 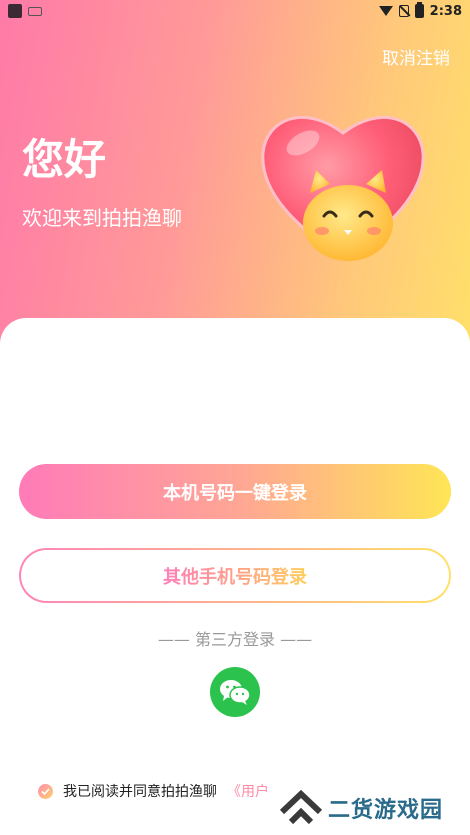 I want to click on other-phone-login-label: 其他手机号码登录, so click(x=235, y=576).